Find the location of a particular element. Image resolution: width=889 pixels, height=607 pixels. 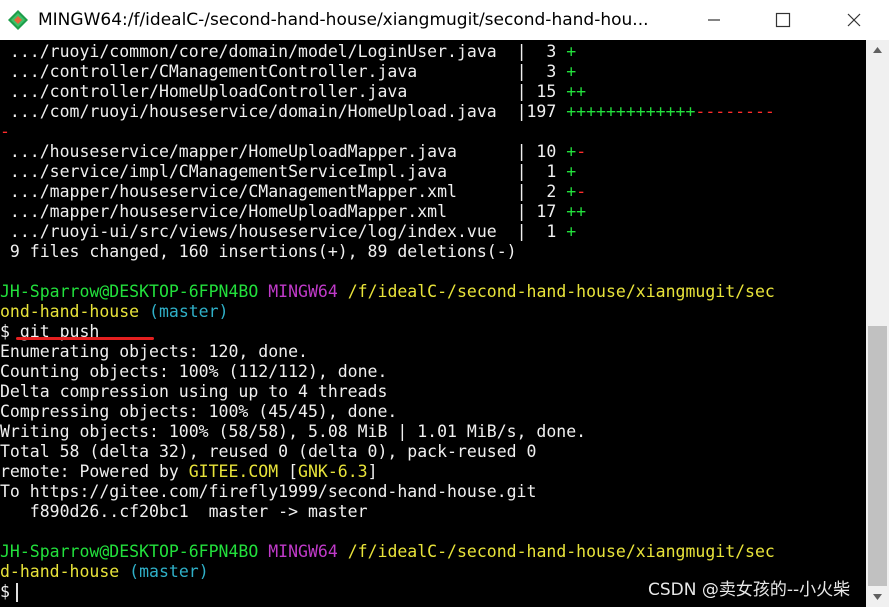

input-prompt: $ is located at coordinates (5, 592).